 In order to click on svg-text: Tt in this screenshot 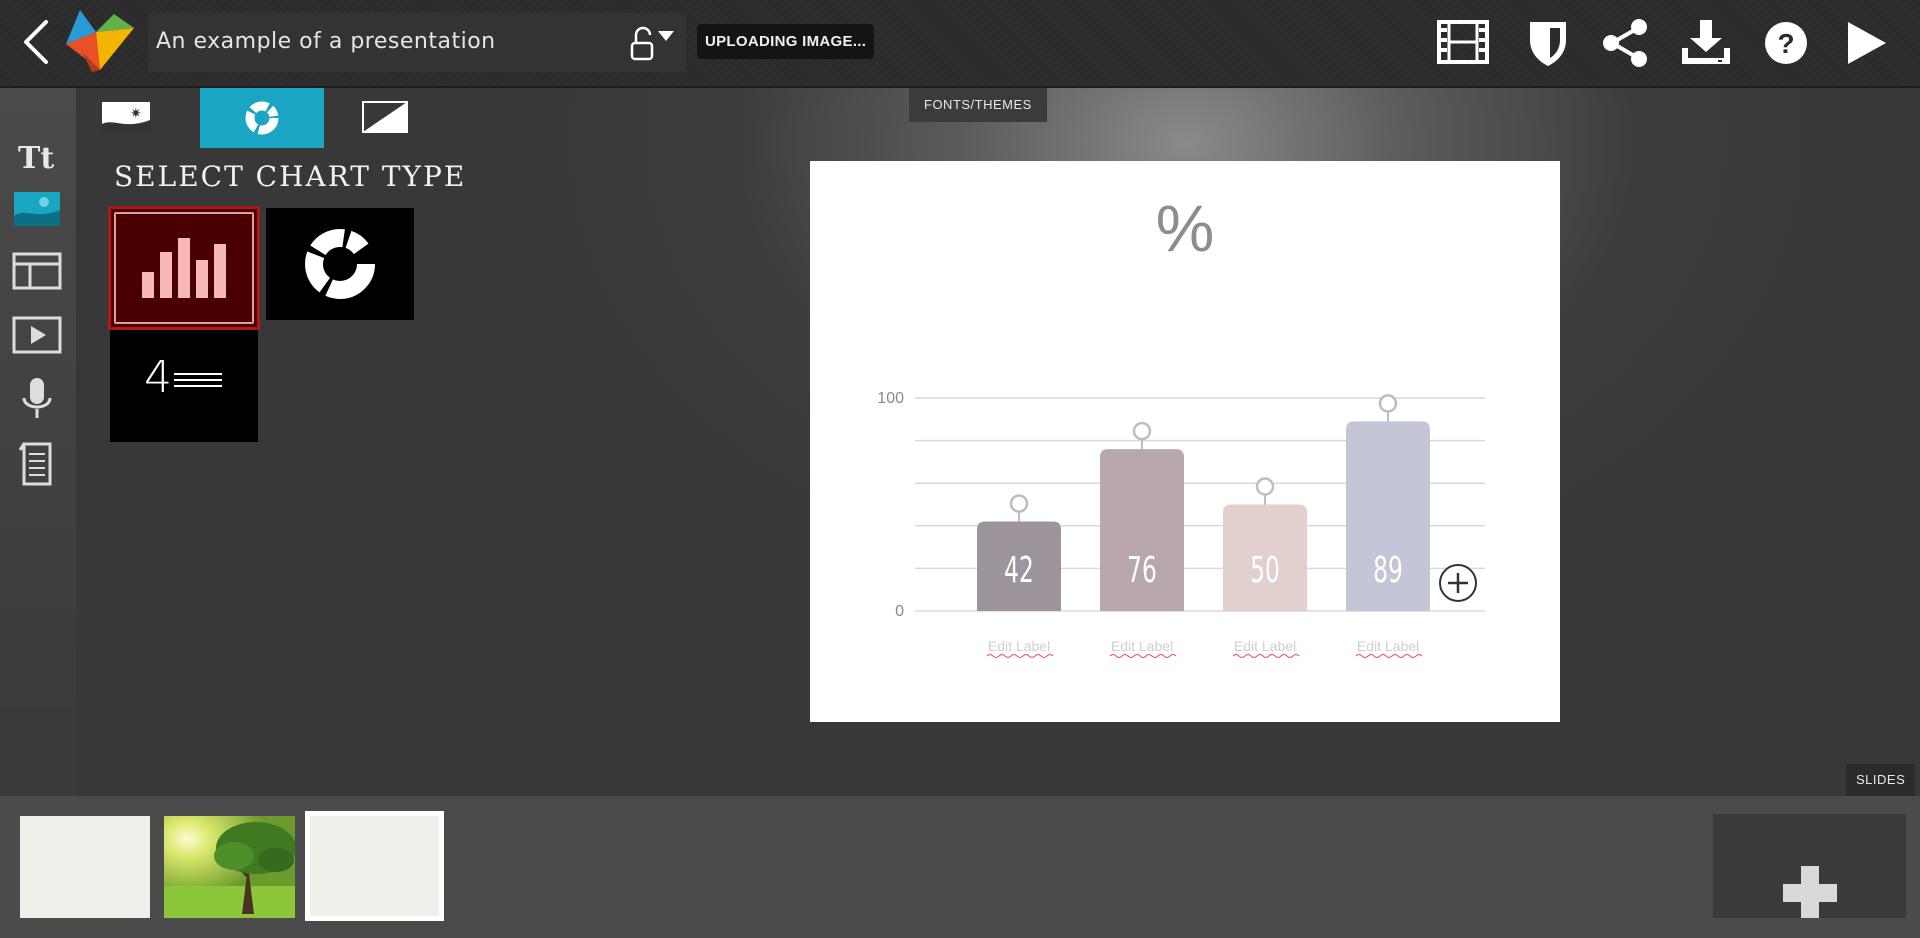, I will do `click(36, 158)`.